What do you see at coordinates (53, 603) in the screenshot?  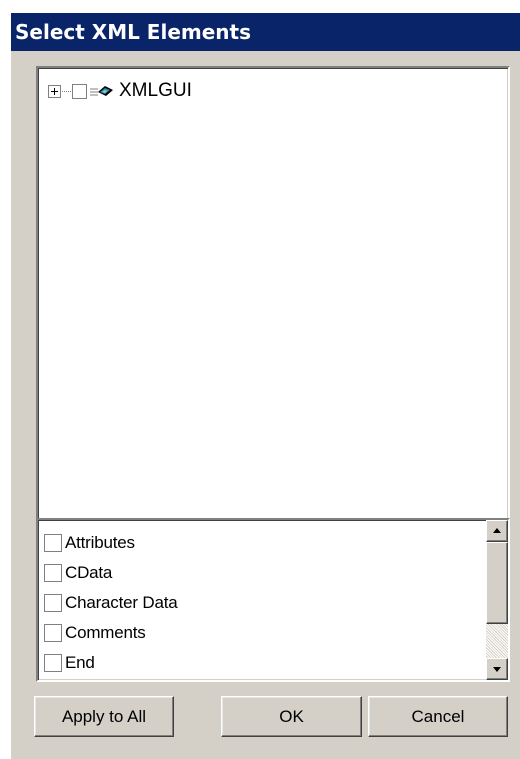 I see `character-data-checkbox` at bounding box center [53, 603].